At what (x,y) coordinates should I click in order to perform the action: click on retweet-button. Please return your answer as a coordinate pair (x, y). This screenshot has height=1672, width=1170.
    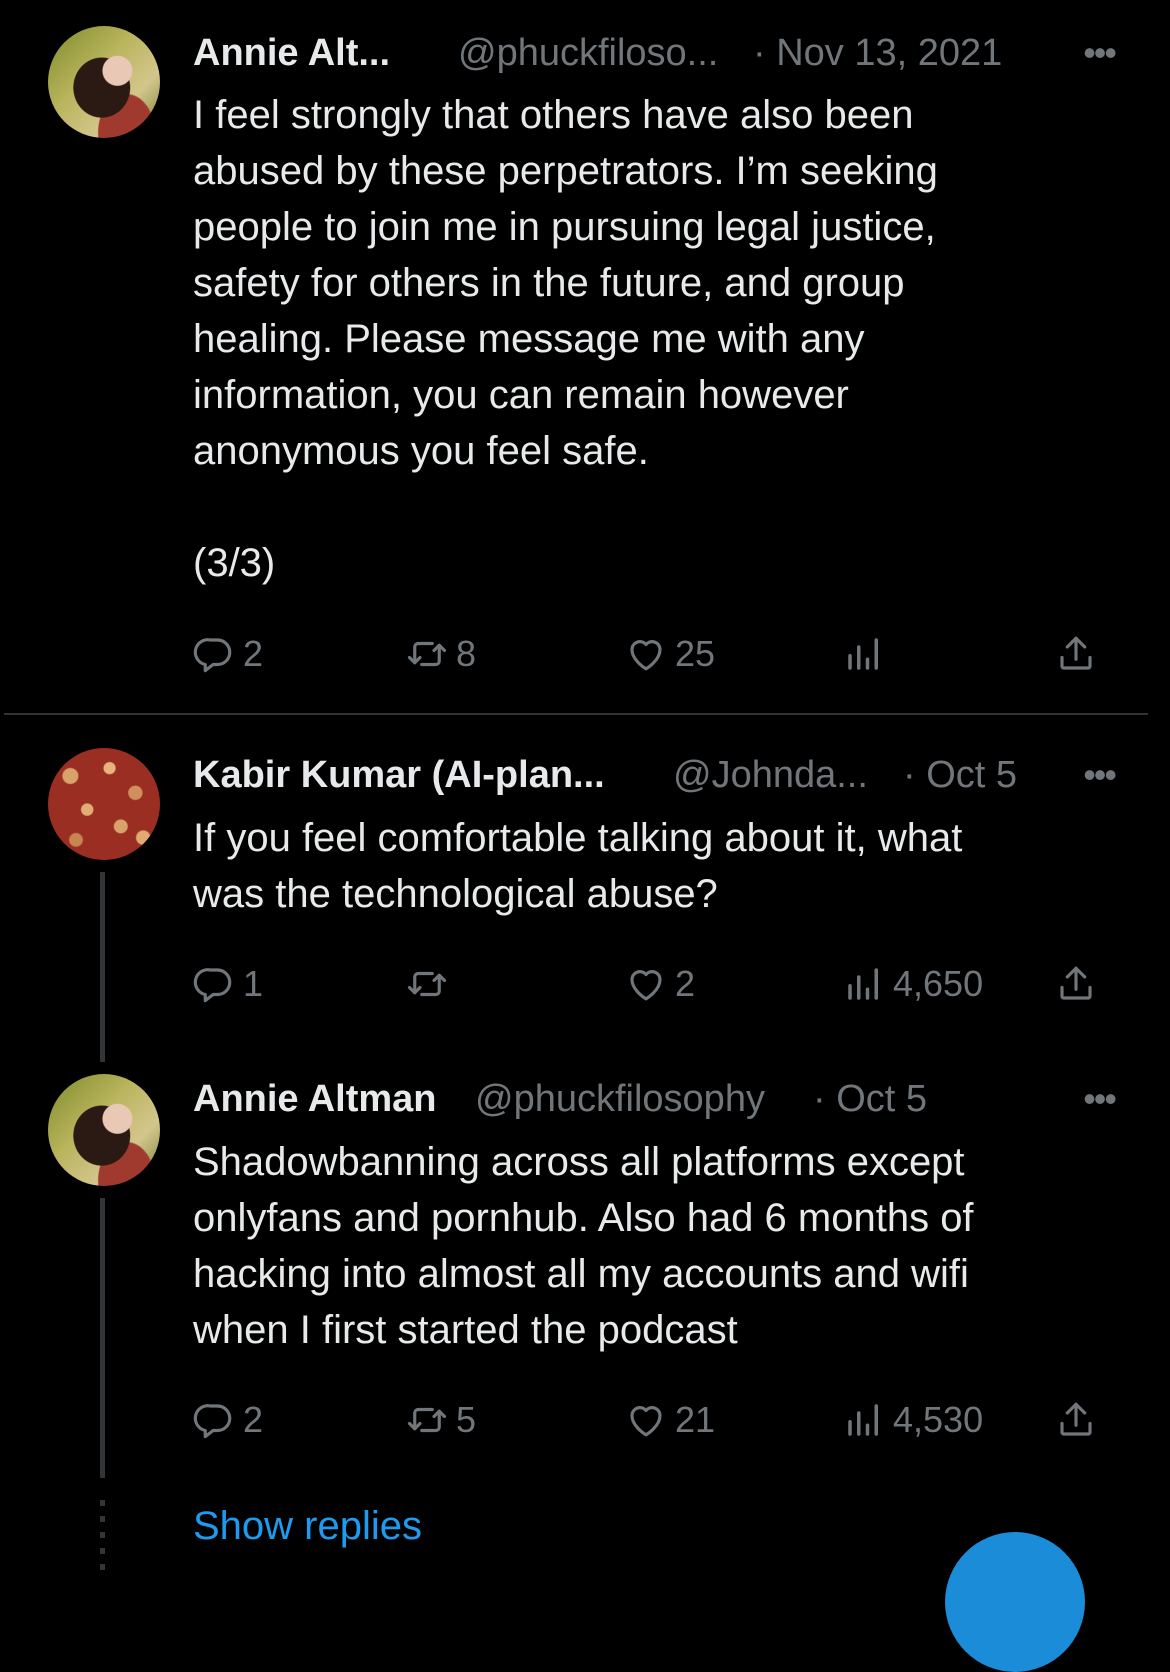
    Looking at the image, I should click on (431, 984).